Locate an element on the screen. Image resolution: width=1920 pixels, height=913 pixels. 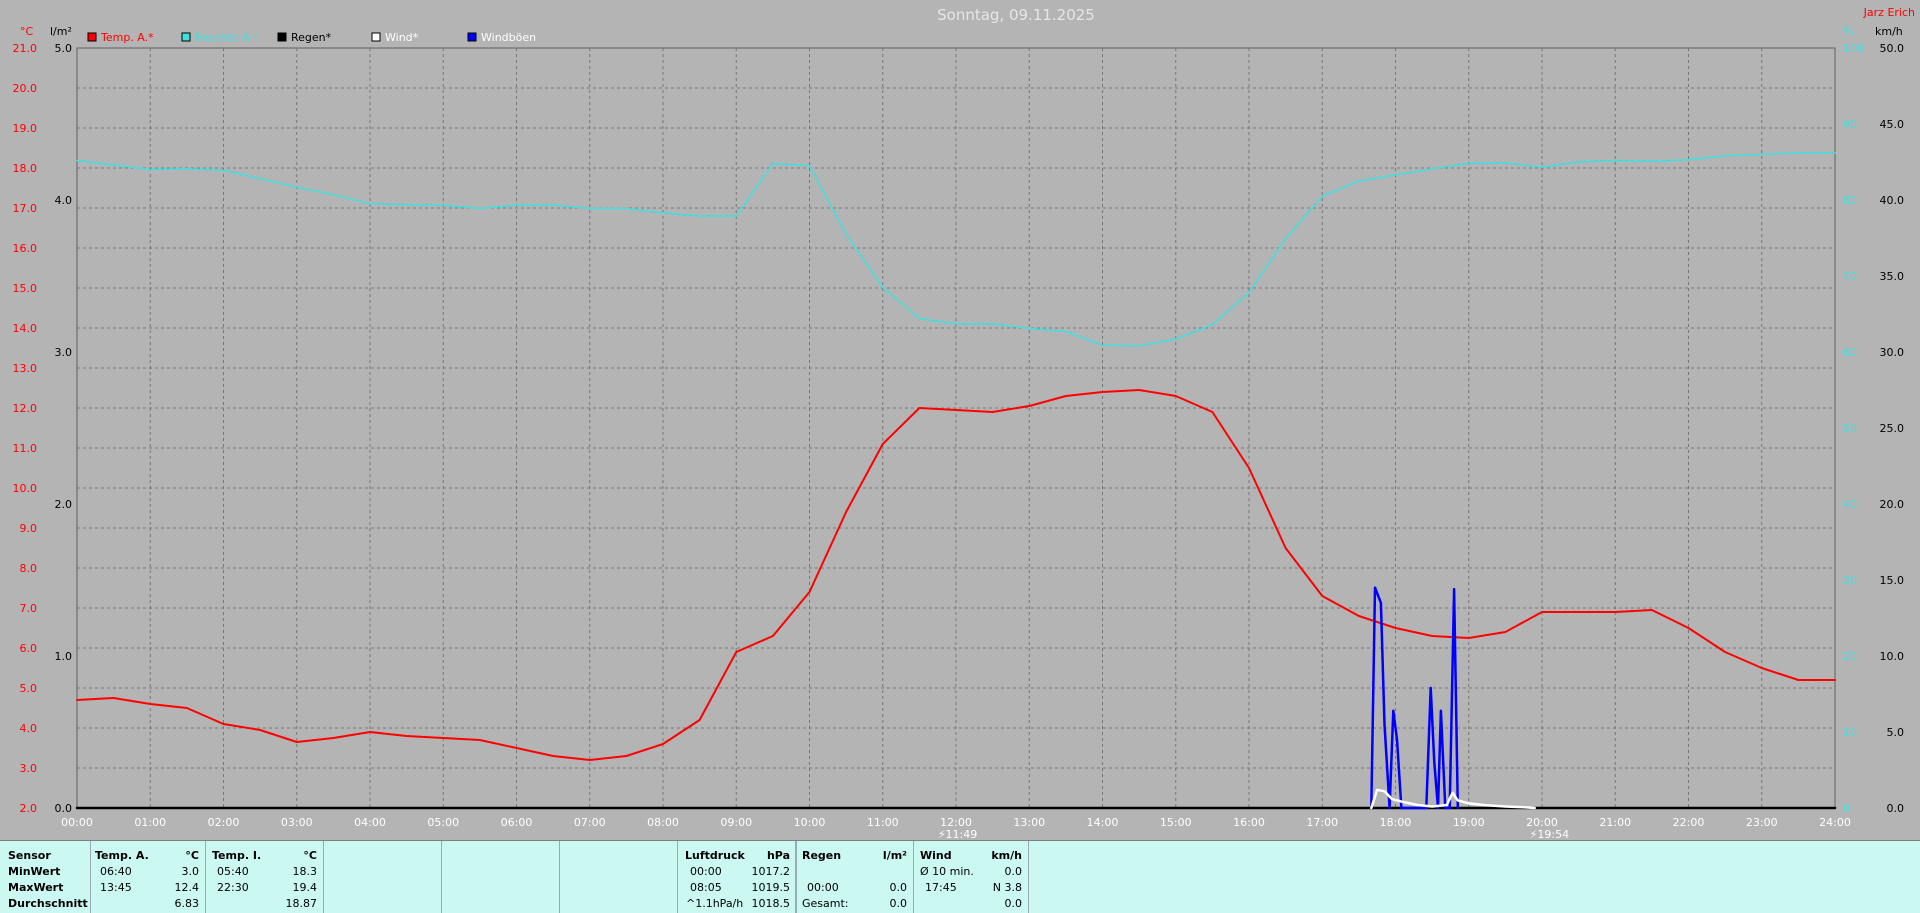
temp-tick-label: 3.0 is located at coordinates (29, 768).